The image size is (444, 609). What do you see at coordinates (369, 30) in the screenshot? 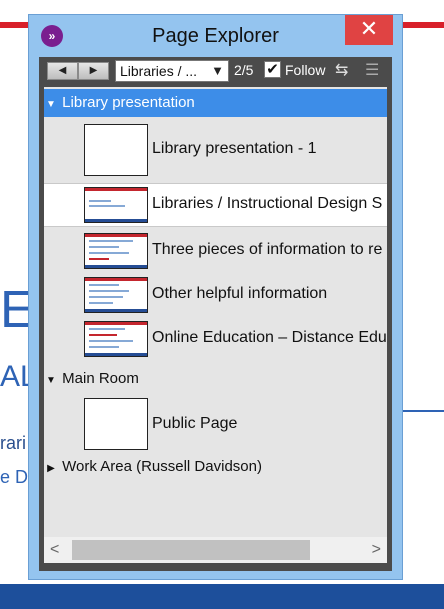
I see `close-button: ✕` at bounding box center [369, 30].